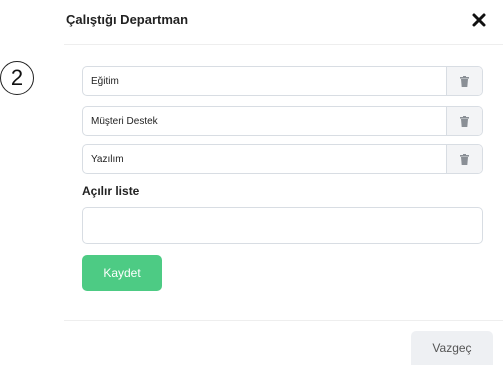 The image size is (503, 365). Describe the element at coordinates (264, 81) in the screenshot. I see `department-item-label: Eğitim` at that location.